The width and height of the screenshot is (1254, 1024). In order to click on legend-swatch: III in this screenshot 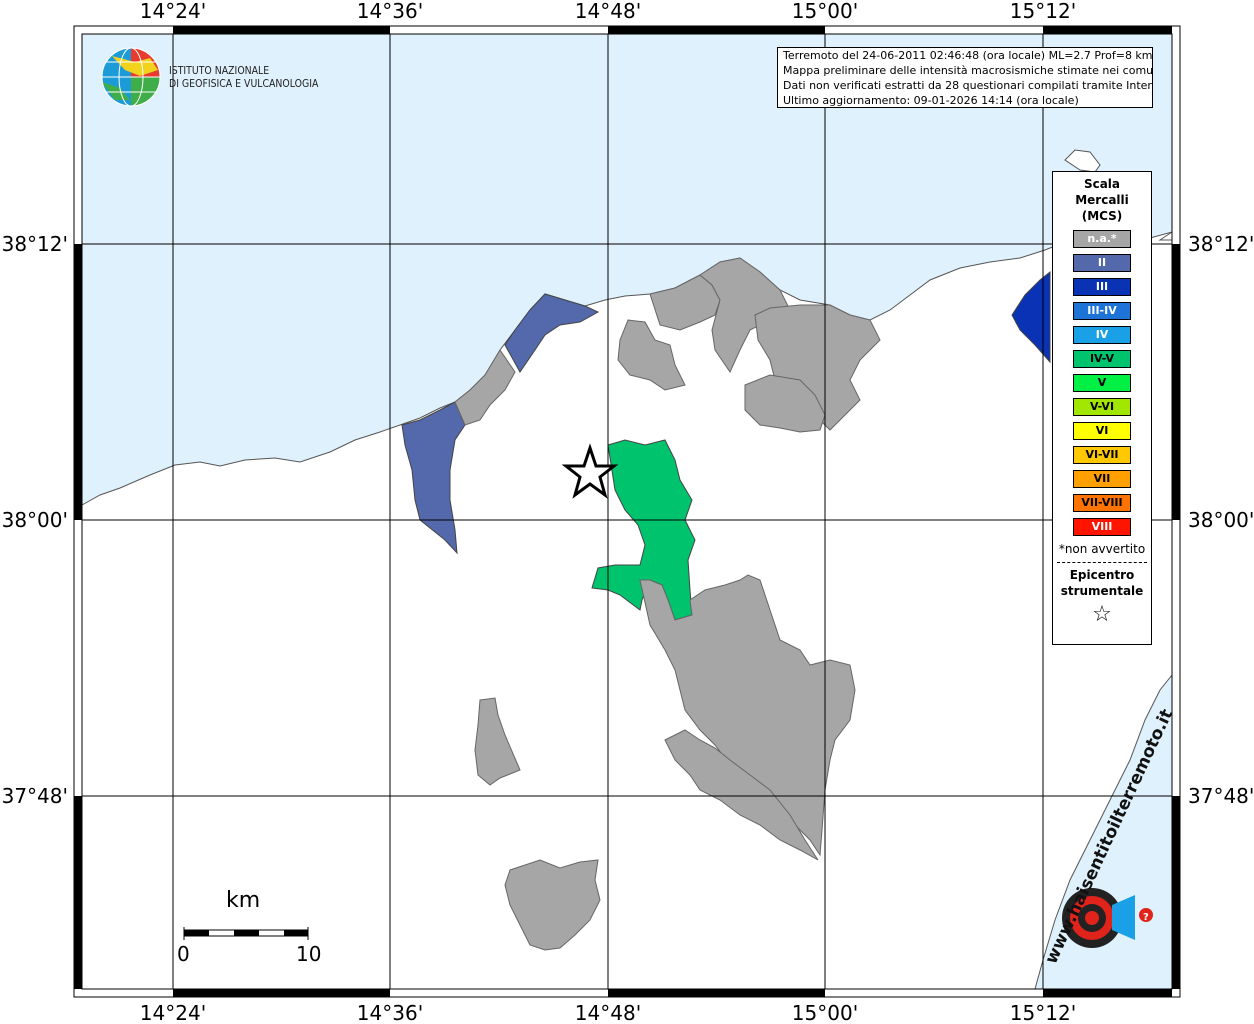, I will do `click(1102, 287)`.